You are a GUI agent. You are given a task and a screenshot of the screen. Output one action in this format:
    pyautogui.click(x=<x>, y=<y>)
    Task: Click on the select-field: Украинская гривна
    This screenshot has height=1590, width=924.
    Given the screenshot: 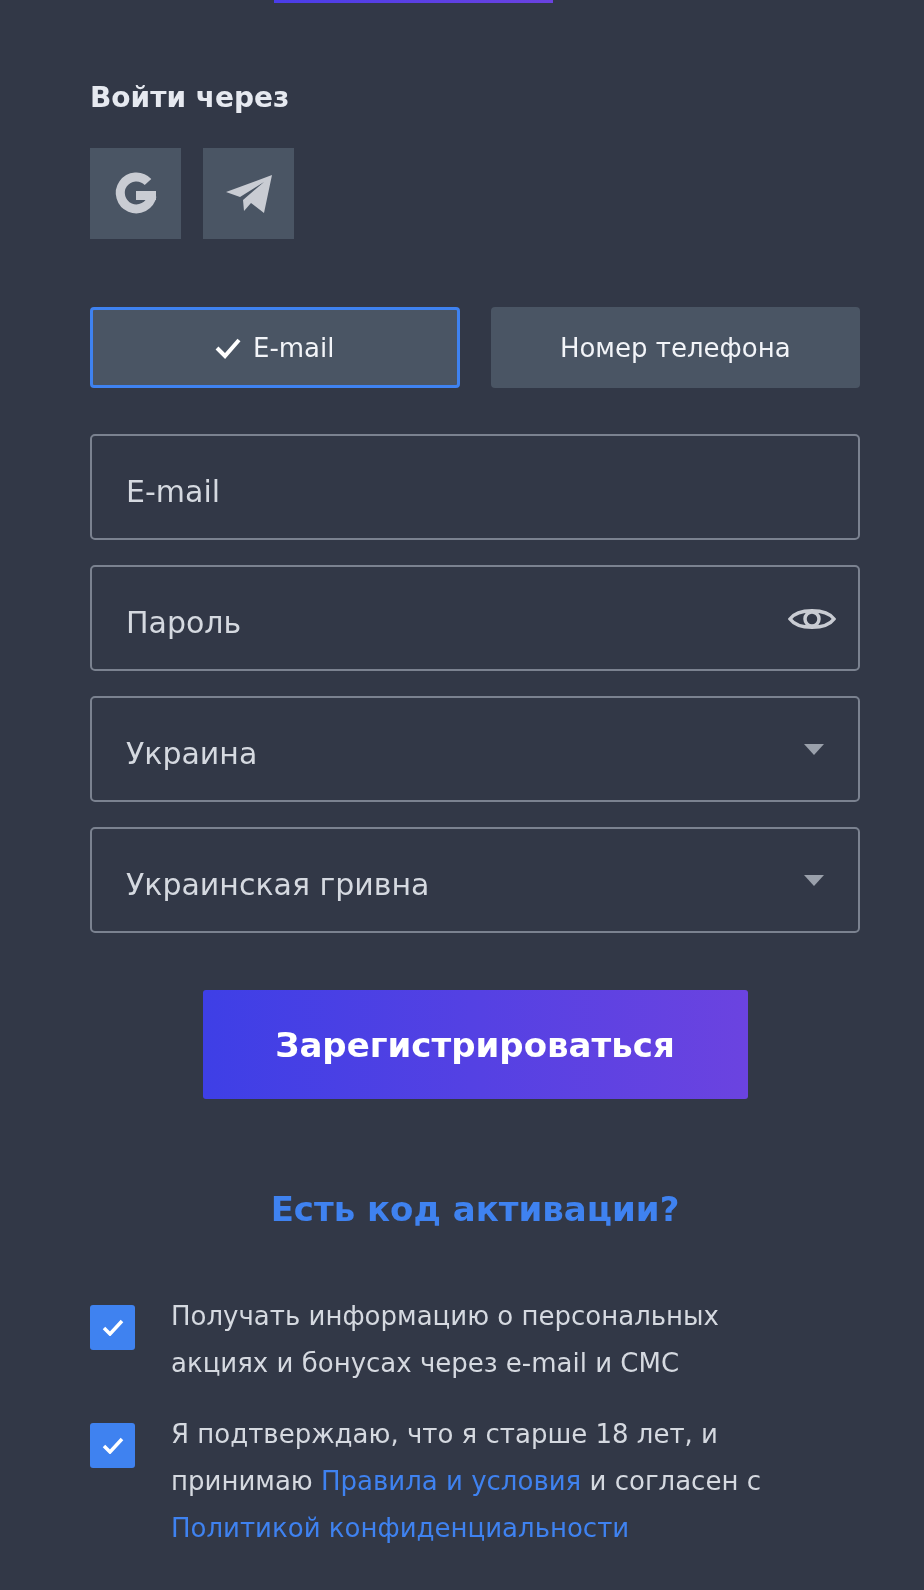 What is the action you would take?
    pyautogui.click(x=475, y=880)
    